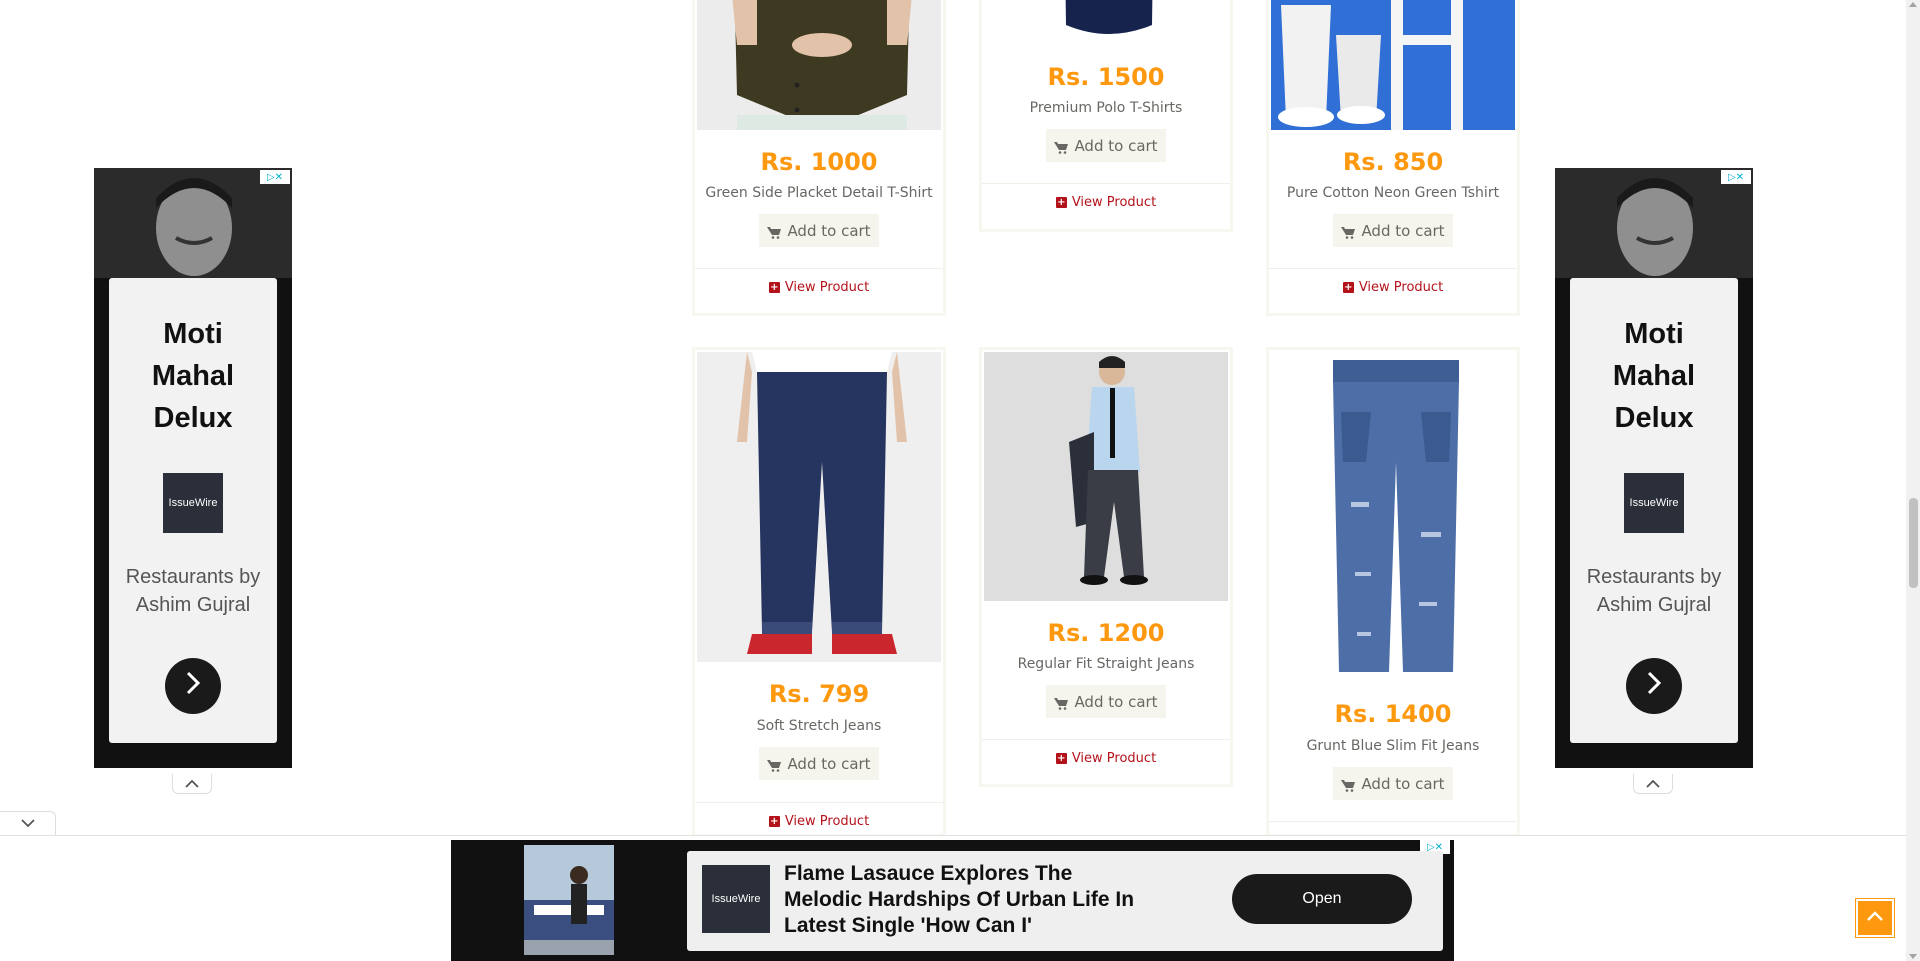 This screenshot has height=961, width=1920. I want to click on scroll-down-arrow-icon, so click(1913, 956).